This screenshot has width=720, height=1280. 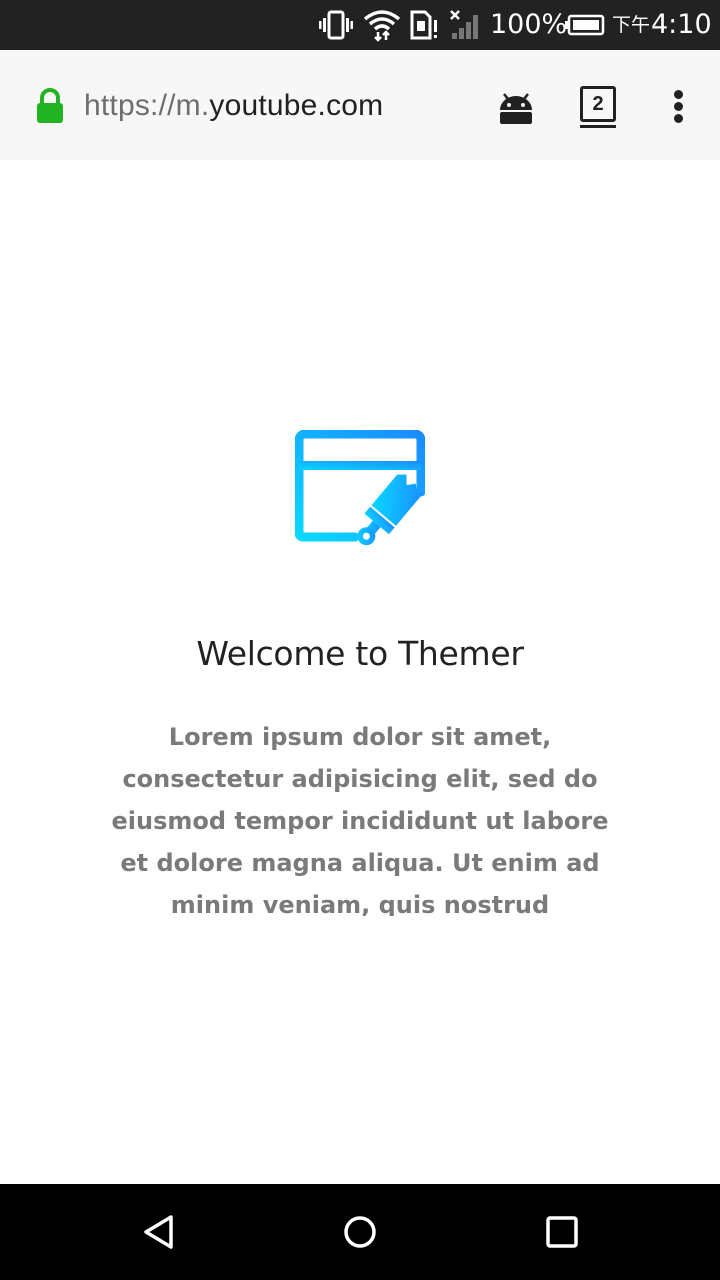 I want to click on welcome-title: Welcome to Themer, so click(x=360, y=653).